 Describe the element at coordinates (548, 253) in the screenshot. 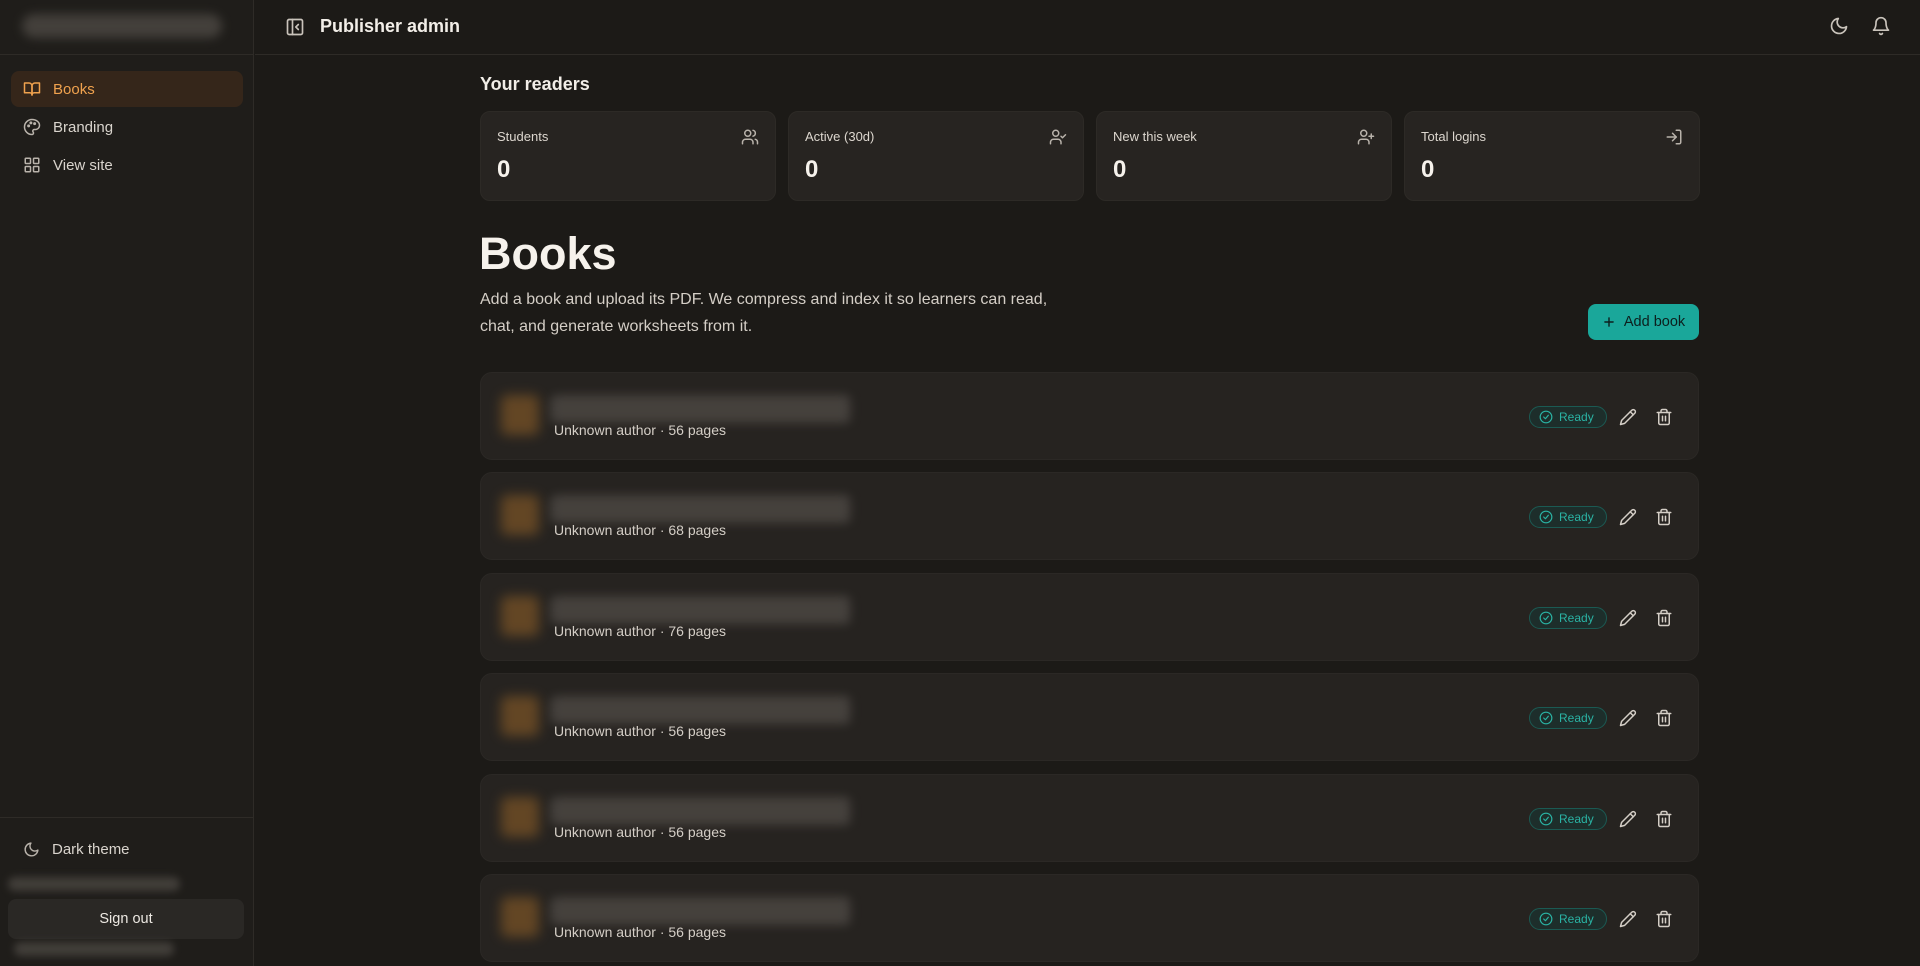

I see `books-heading: Books` at that location.